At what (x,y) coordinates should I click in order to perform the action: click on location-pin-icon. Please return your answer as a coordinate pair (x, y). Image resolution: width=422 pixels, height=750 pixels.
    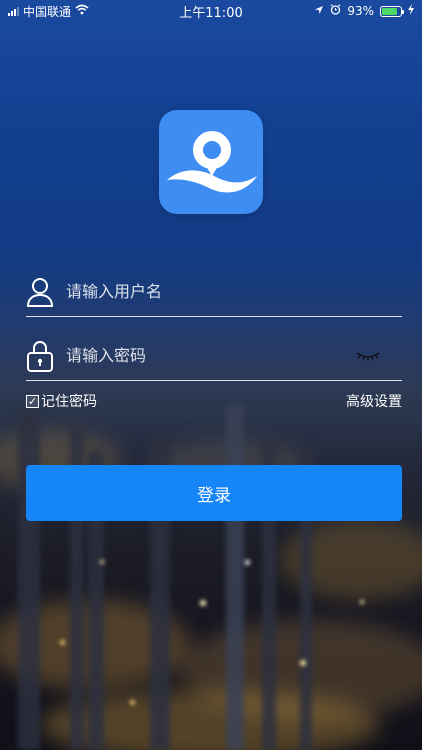
    Looking at the image, I should click on (212, 162).